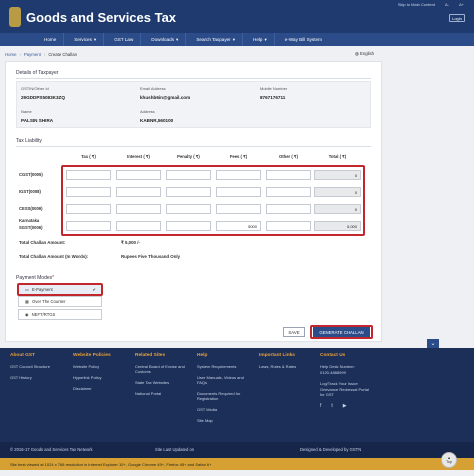  What do you see at coordinates (341, 332) in the screenshot?
I see `generate-challan-button: GENERATE CHALLAN` at bounding box center [341, 332].